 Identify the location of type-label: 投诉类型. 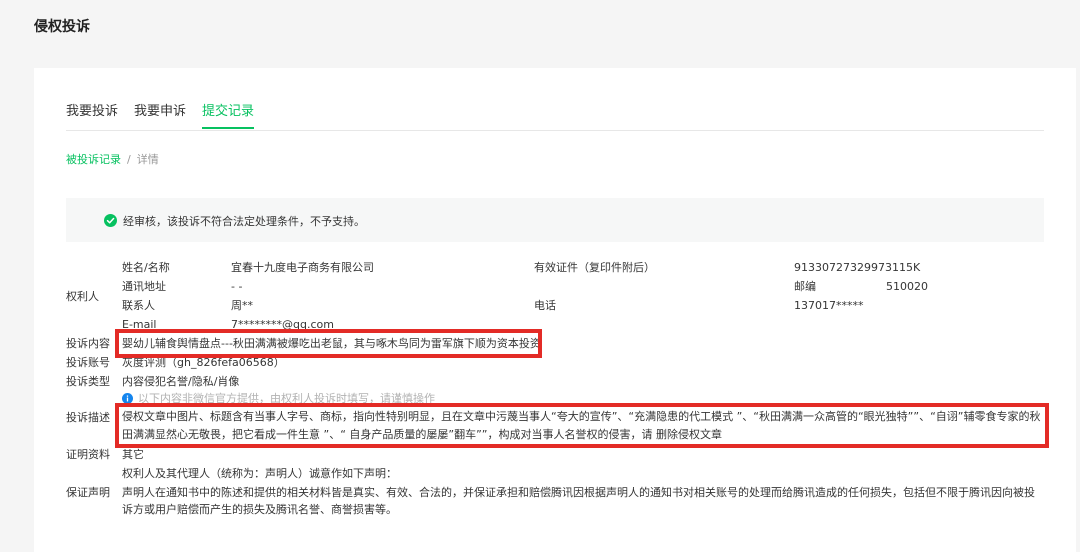
(88, 381).